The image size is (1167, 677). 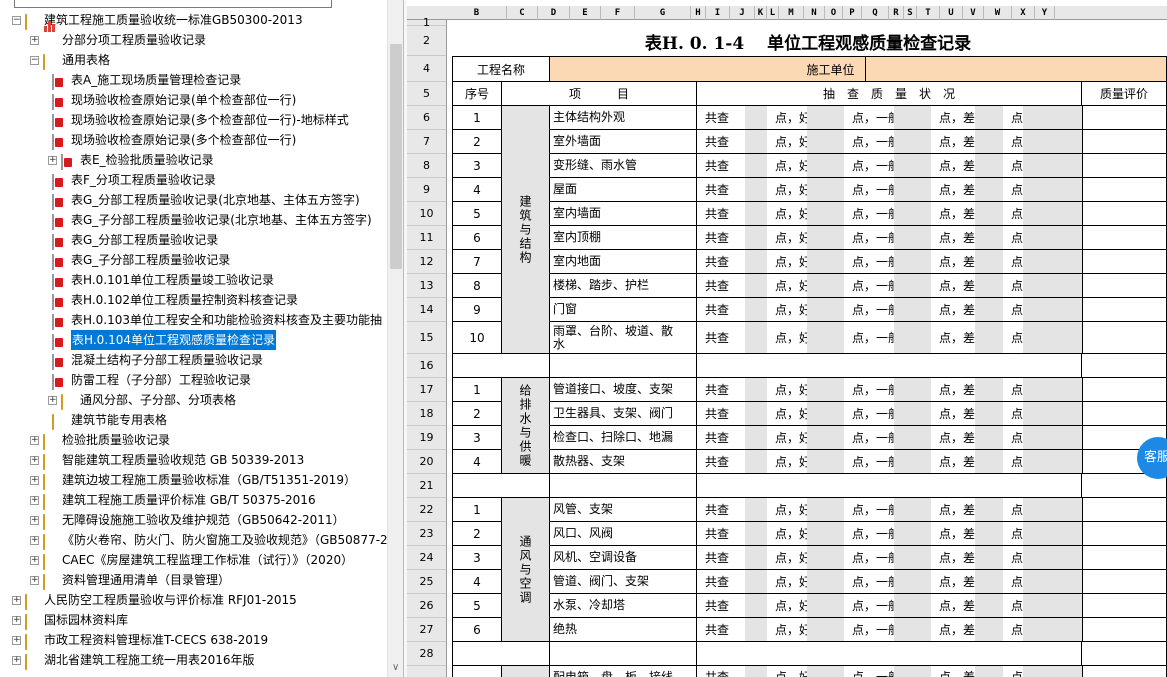 What do you see at coordinates (1045, 13) in the screenshot?
I see `column-header: Y` at bounding box center [1045, 13].